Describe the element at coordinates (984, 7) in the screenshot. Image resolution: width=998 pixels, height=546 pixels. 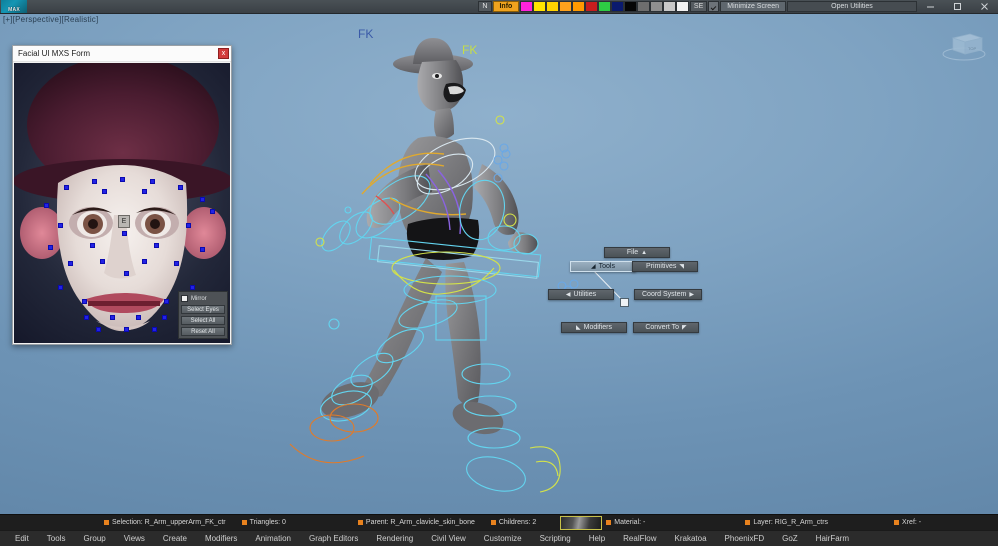
I see `close-icon` at that location.